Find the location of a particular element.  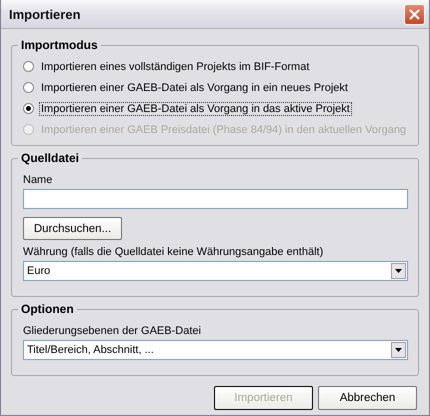

dialog-button: Abbrechen is located at coordinates (367, 398).